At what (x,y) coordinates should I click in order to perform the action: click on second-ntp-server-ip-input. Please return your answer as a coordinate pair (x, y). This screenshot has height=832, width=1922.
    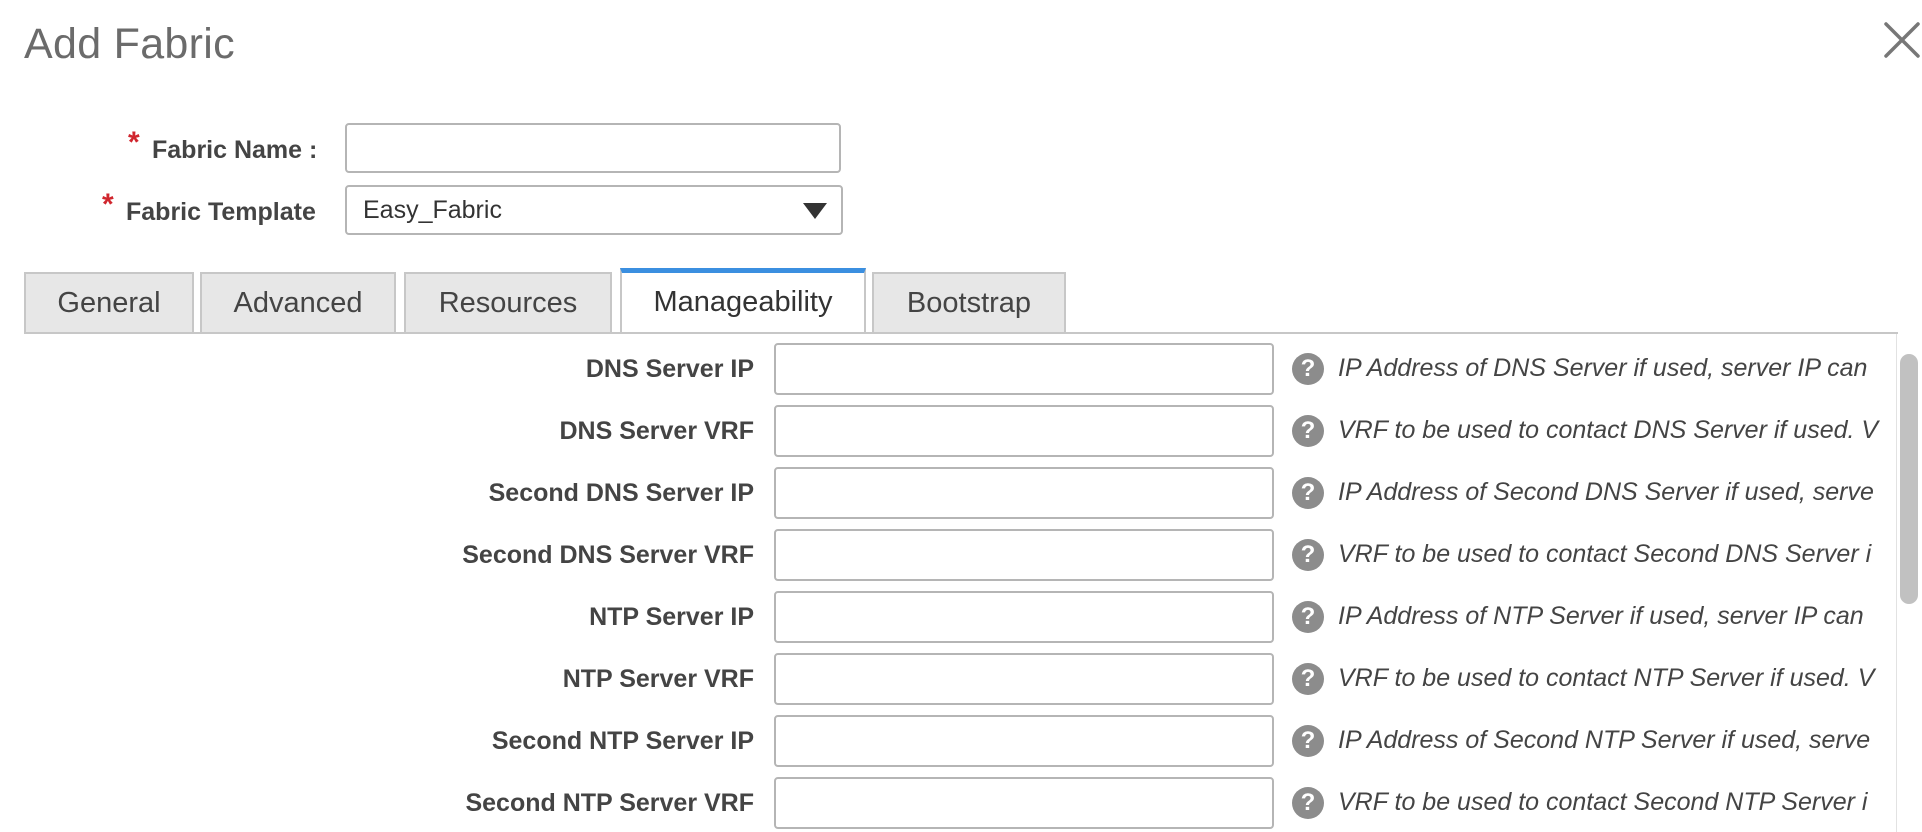
    Looking at the image, I should click on (1024, 741).